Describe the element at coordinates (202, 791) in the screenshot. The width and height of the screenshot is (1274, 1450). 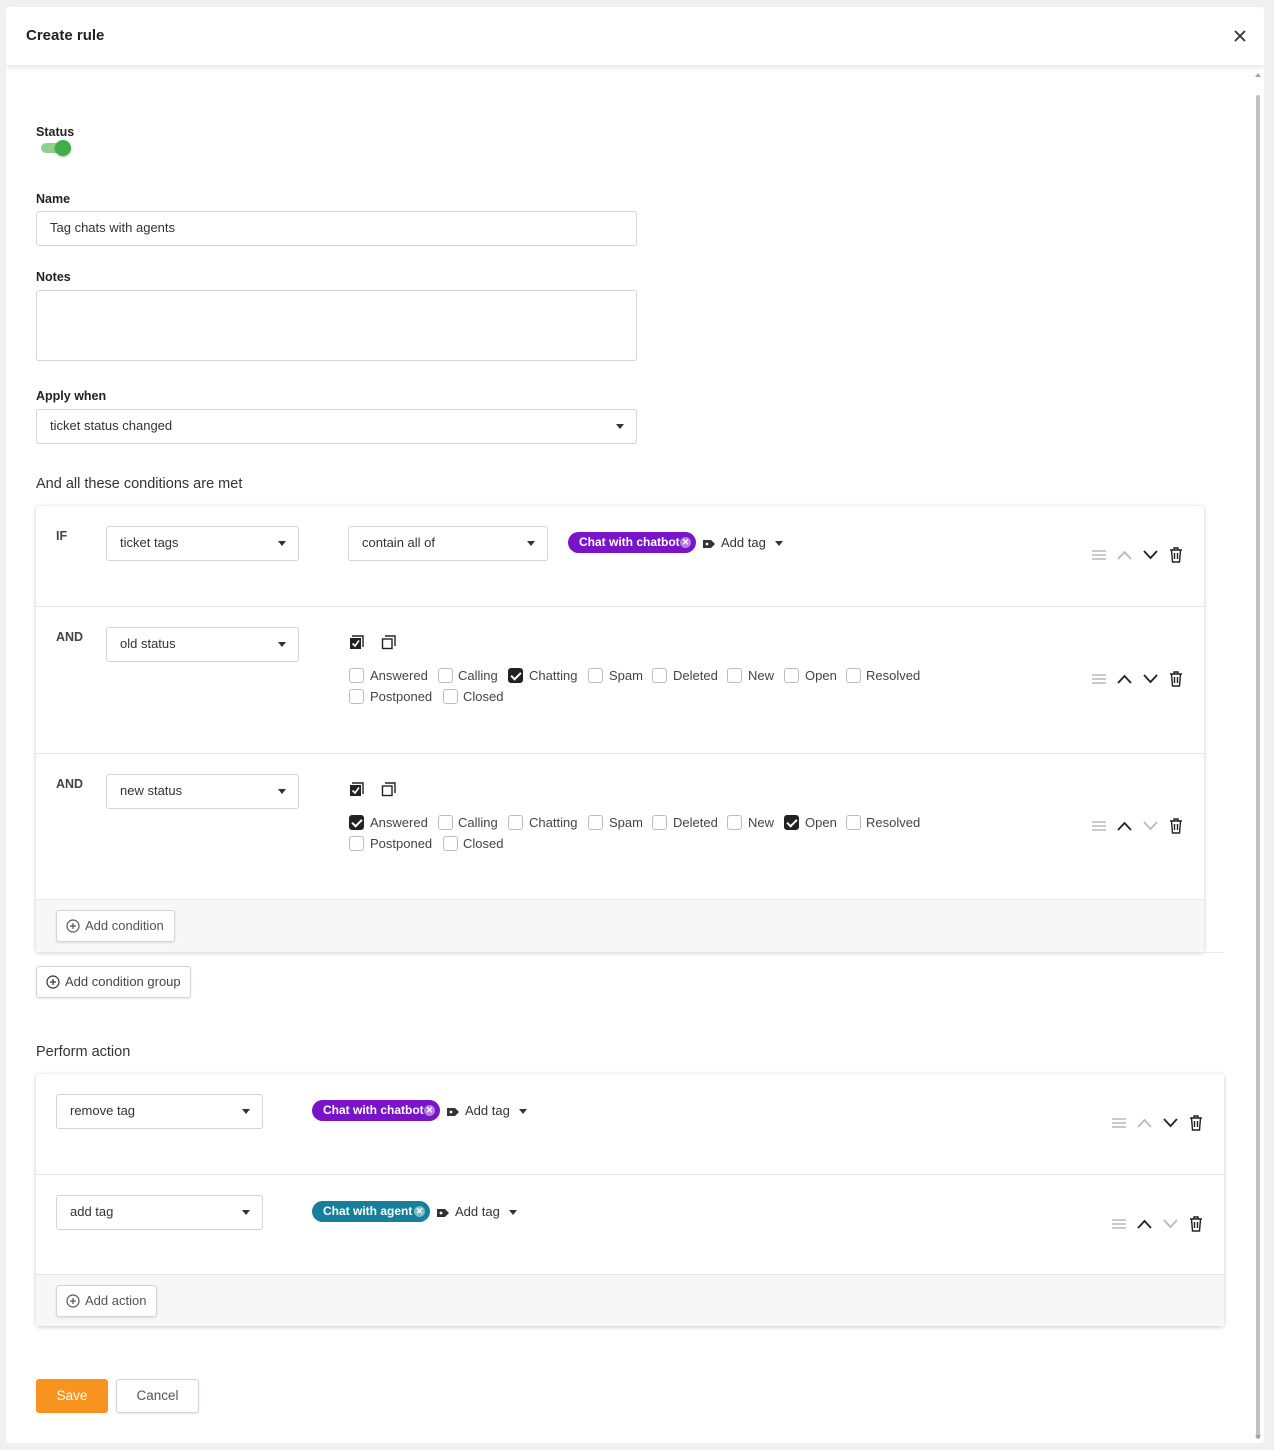
I see `condition-field-select: new status` at that location.